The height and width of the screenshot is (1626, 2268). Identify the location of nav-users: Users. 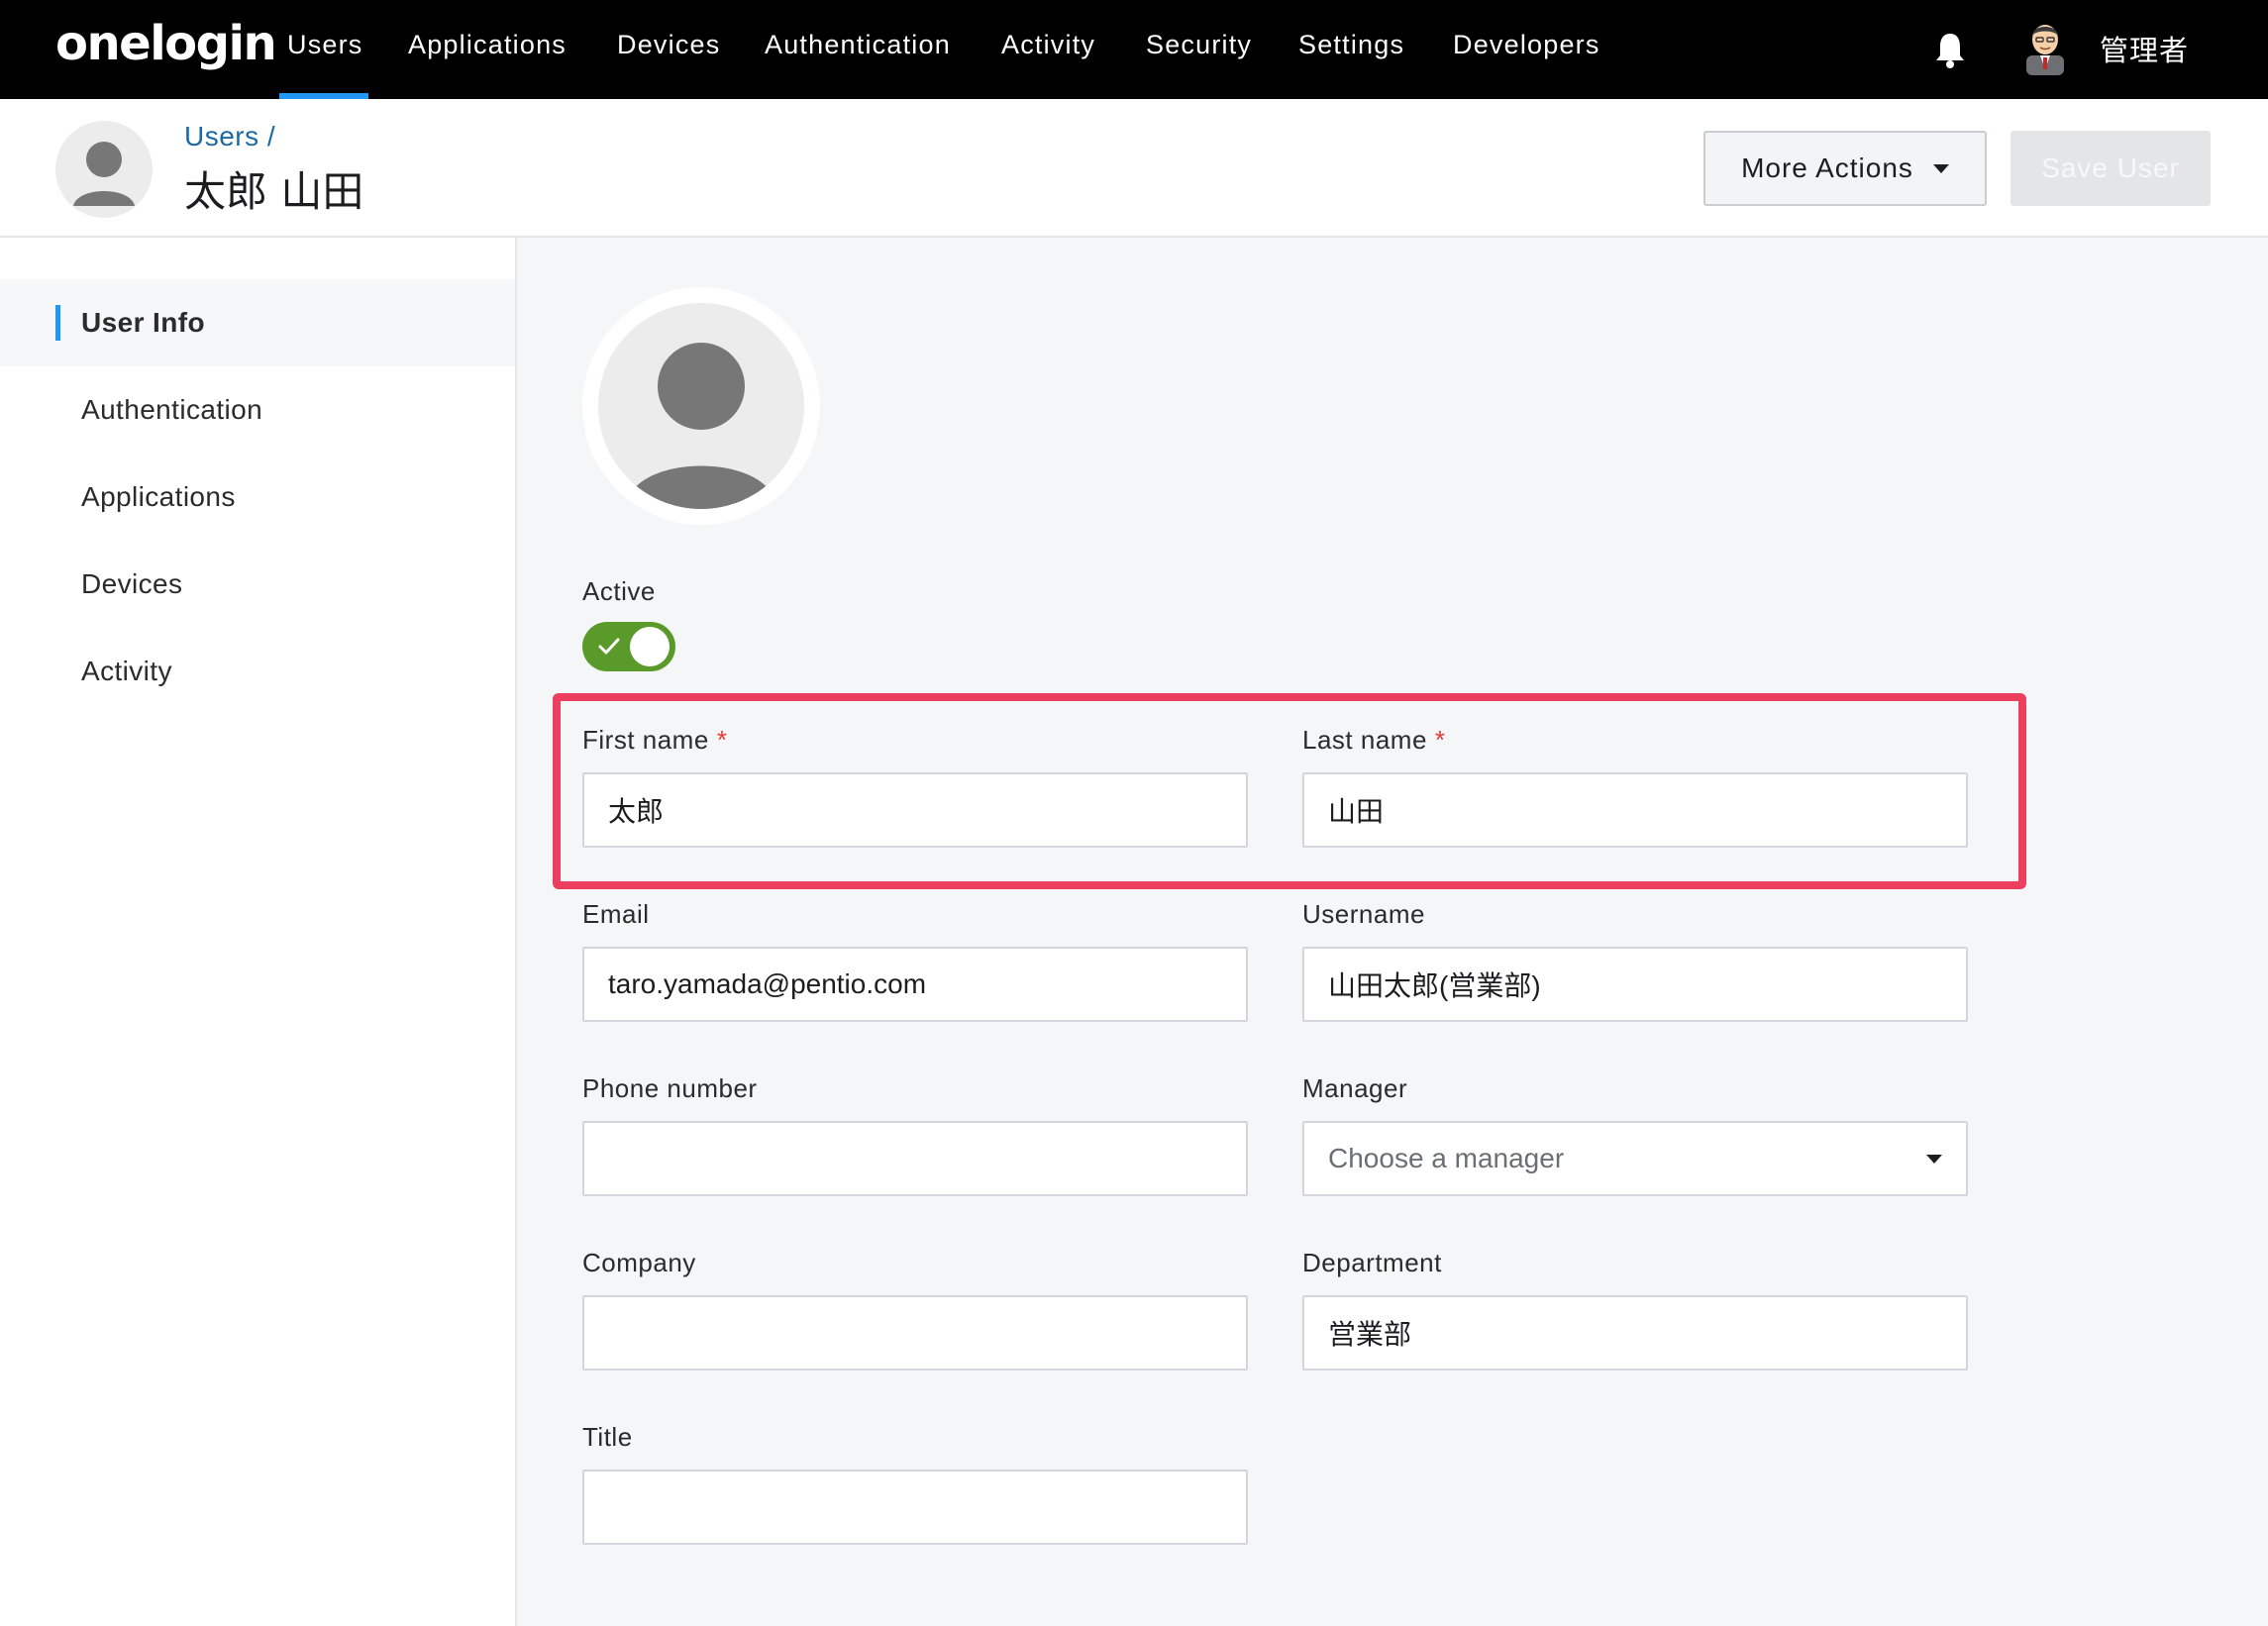
(325, 45).